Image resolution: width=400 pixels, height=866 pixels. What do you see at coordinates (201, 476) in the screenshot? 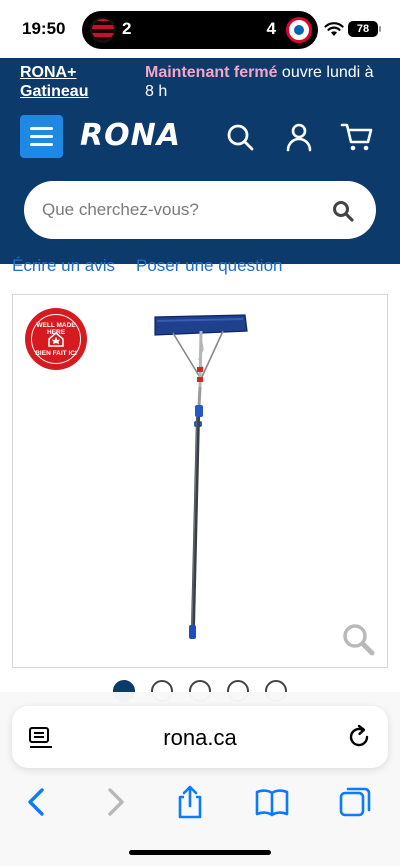
I see `snow-roof-rake-image` at bounding box center [201, 476].